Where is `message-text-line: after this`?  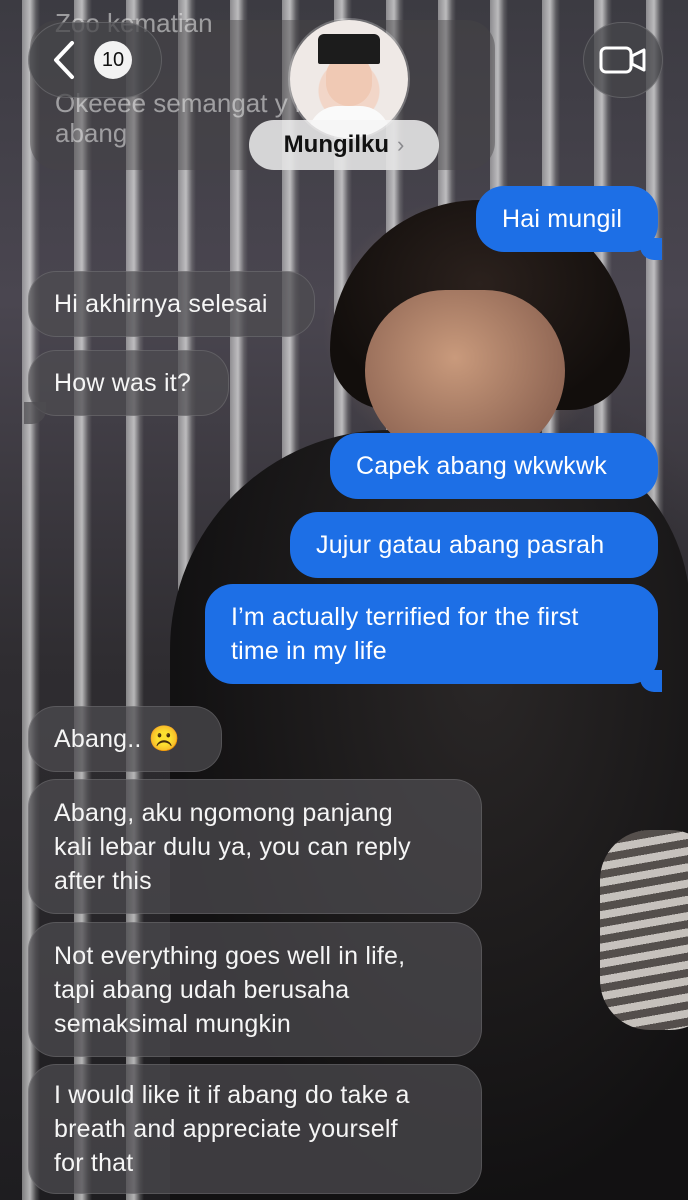
message-text-line: after this is located at coordinates (103, 880).